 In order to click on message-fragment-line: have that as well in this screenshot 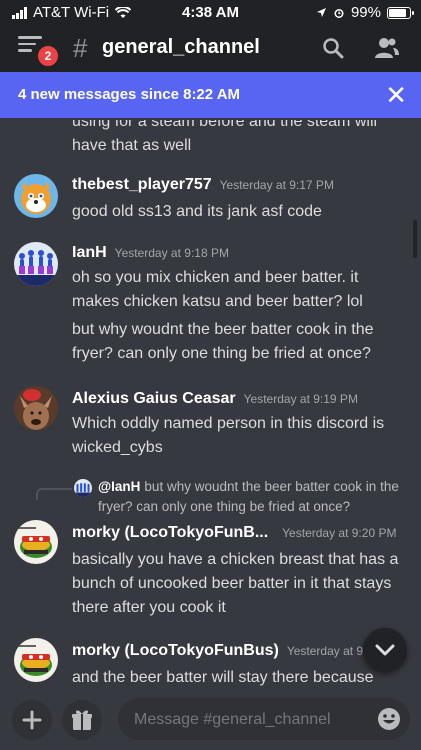, I will do `click(132, 145)`.